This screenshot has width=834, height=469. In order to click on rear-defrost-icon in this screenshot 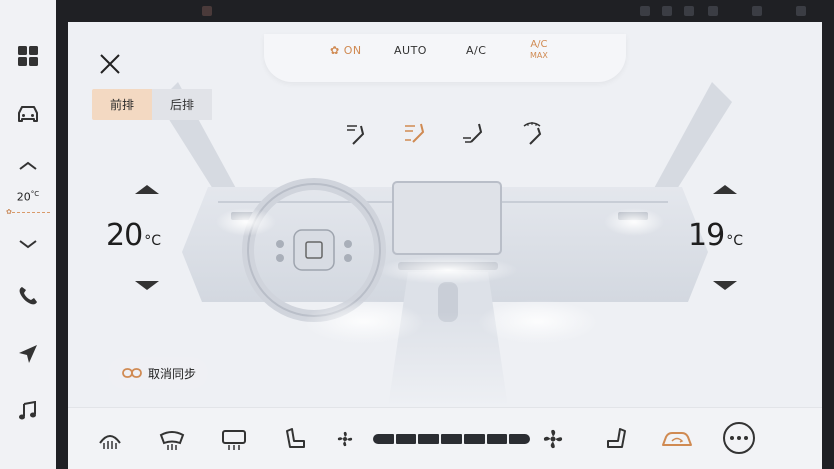, I will do `click(110, 439)`.